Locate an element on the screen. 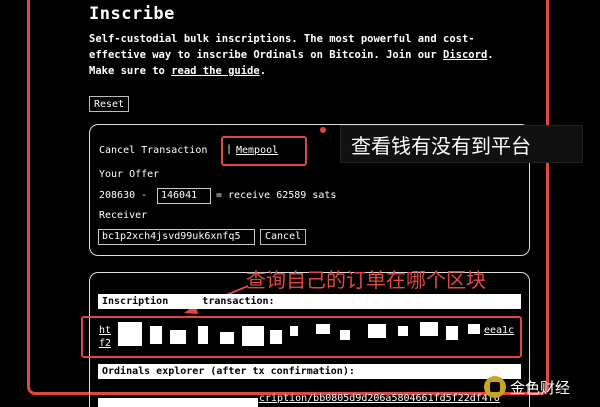 This screenshot has width=600, height=407. your-offer-label: Your Offer is located at coordinates (129, 174).